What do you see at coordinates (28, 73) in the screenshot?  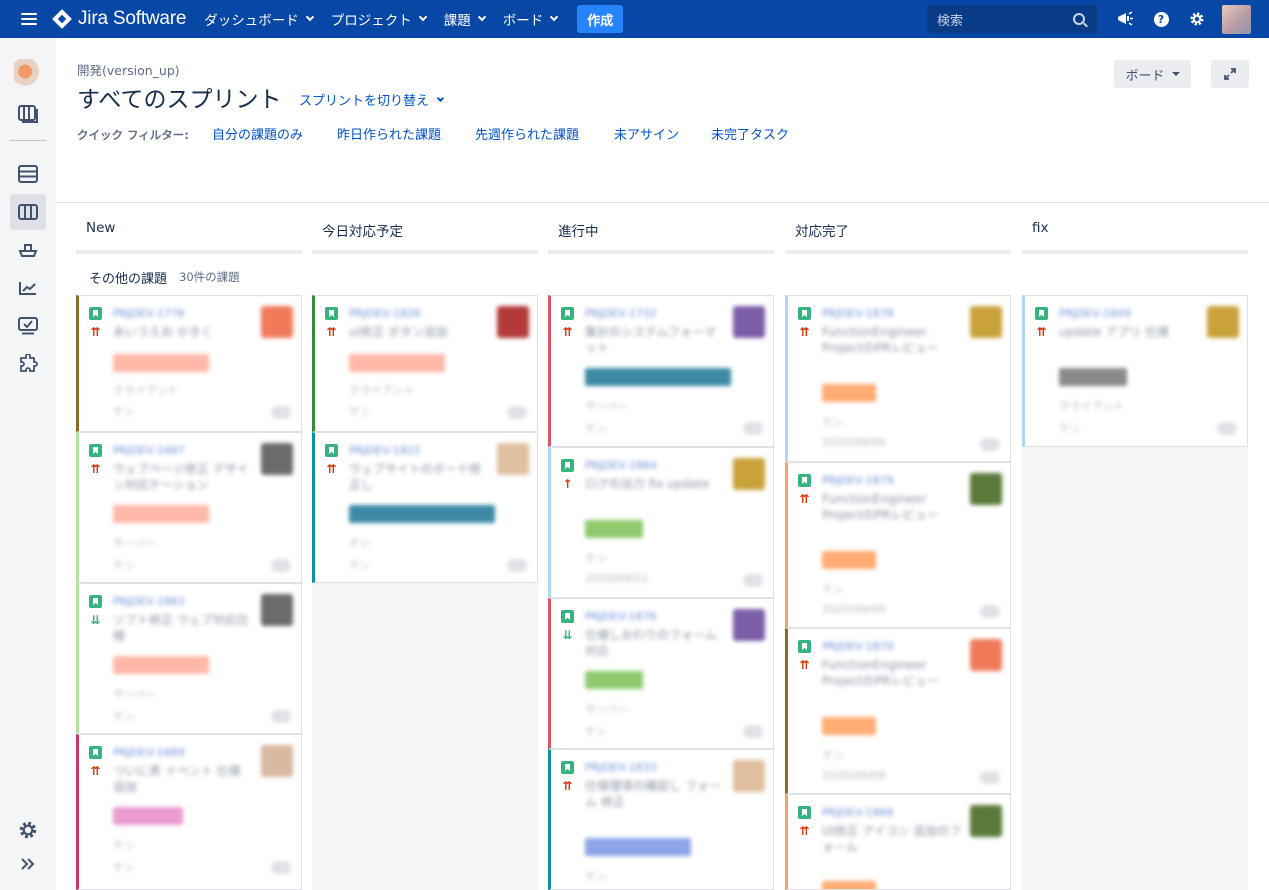 I see `project-avatar` at bounding box center [28, 73].